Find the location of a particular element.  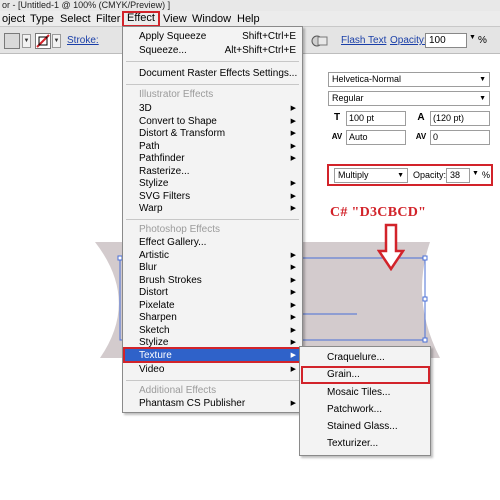

menu-object: oject is located at coordinates (13, 19).